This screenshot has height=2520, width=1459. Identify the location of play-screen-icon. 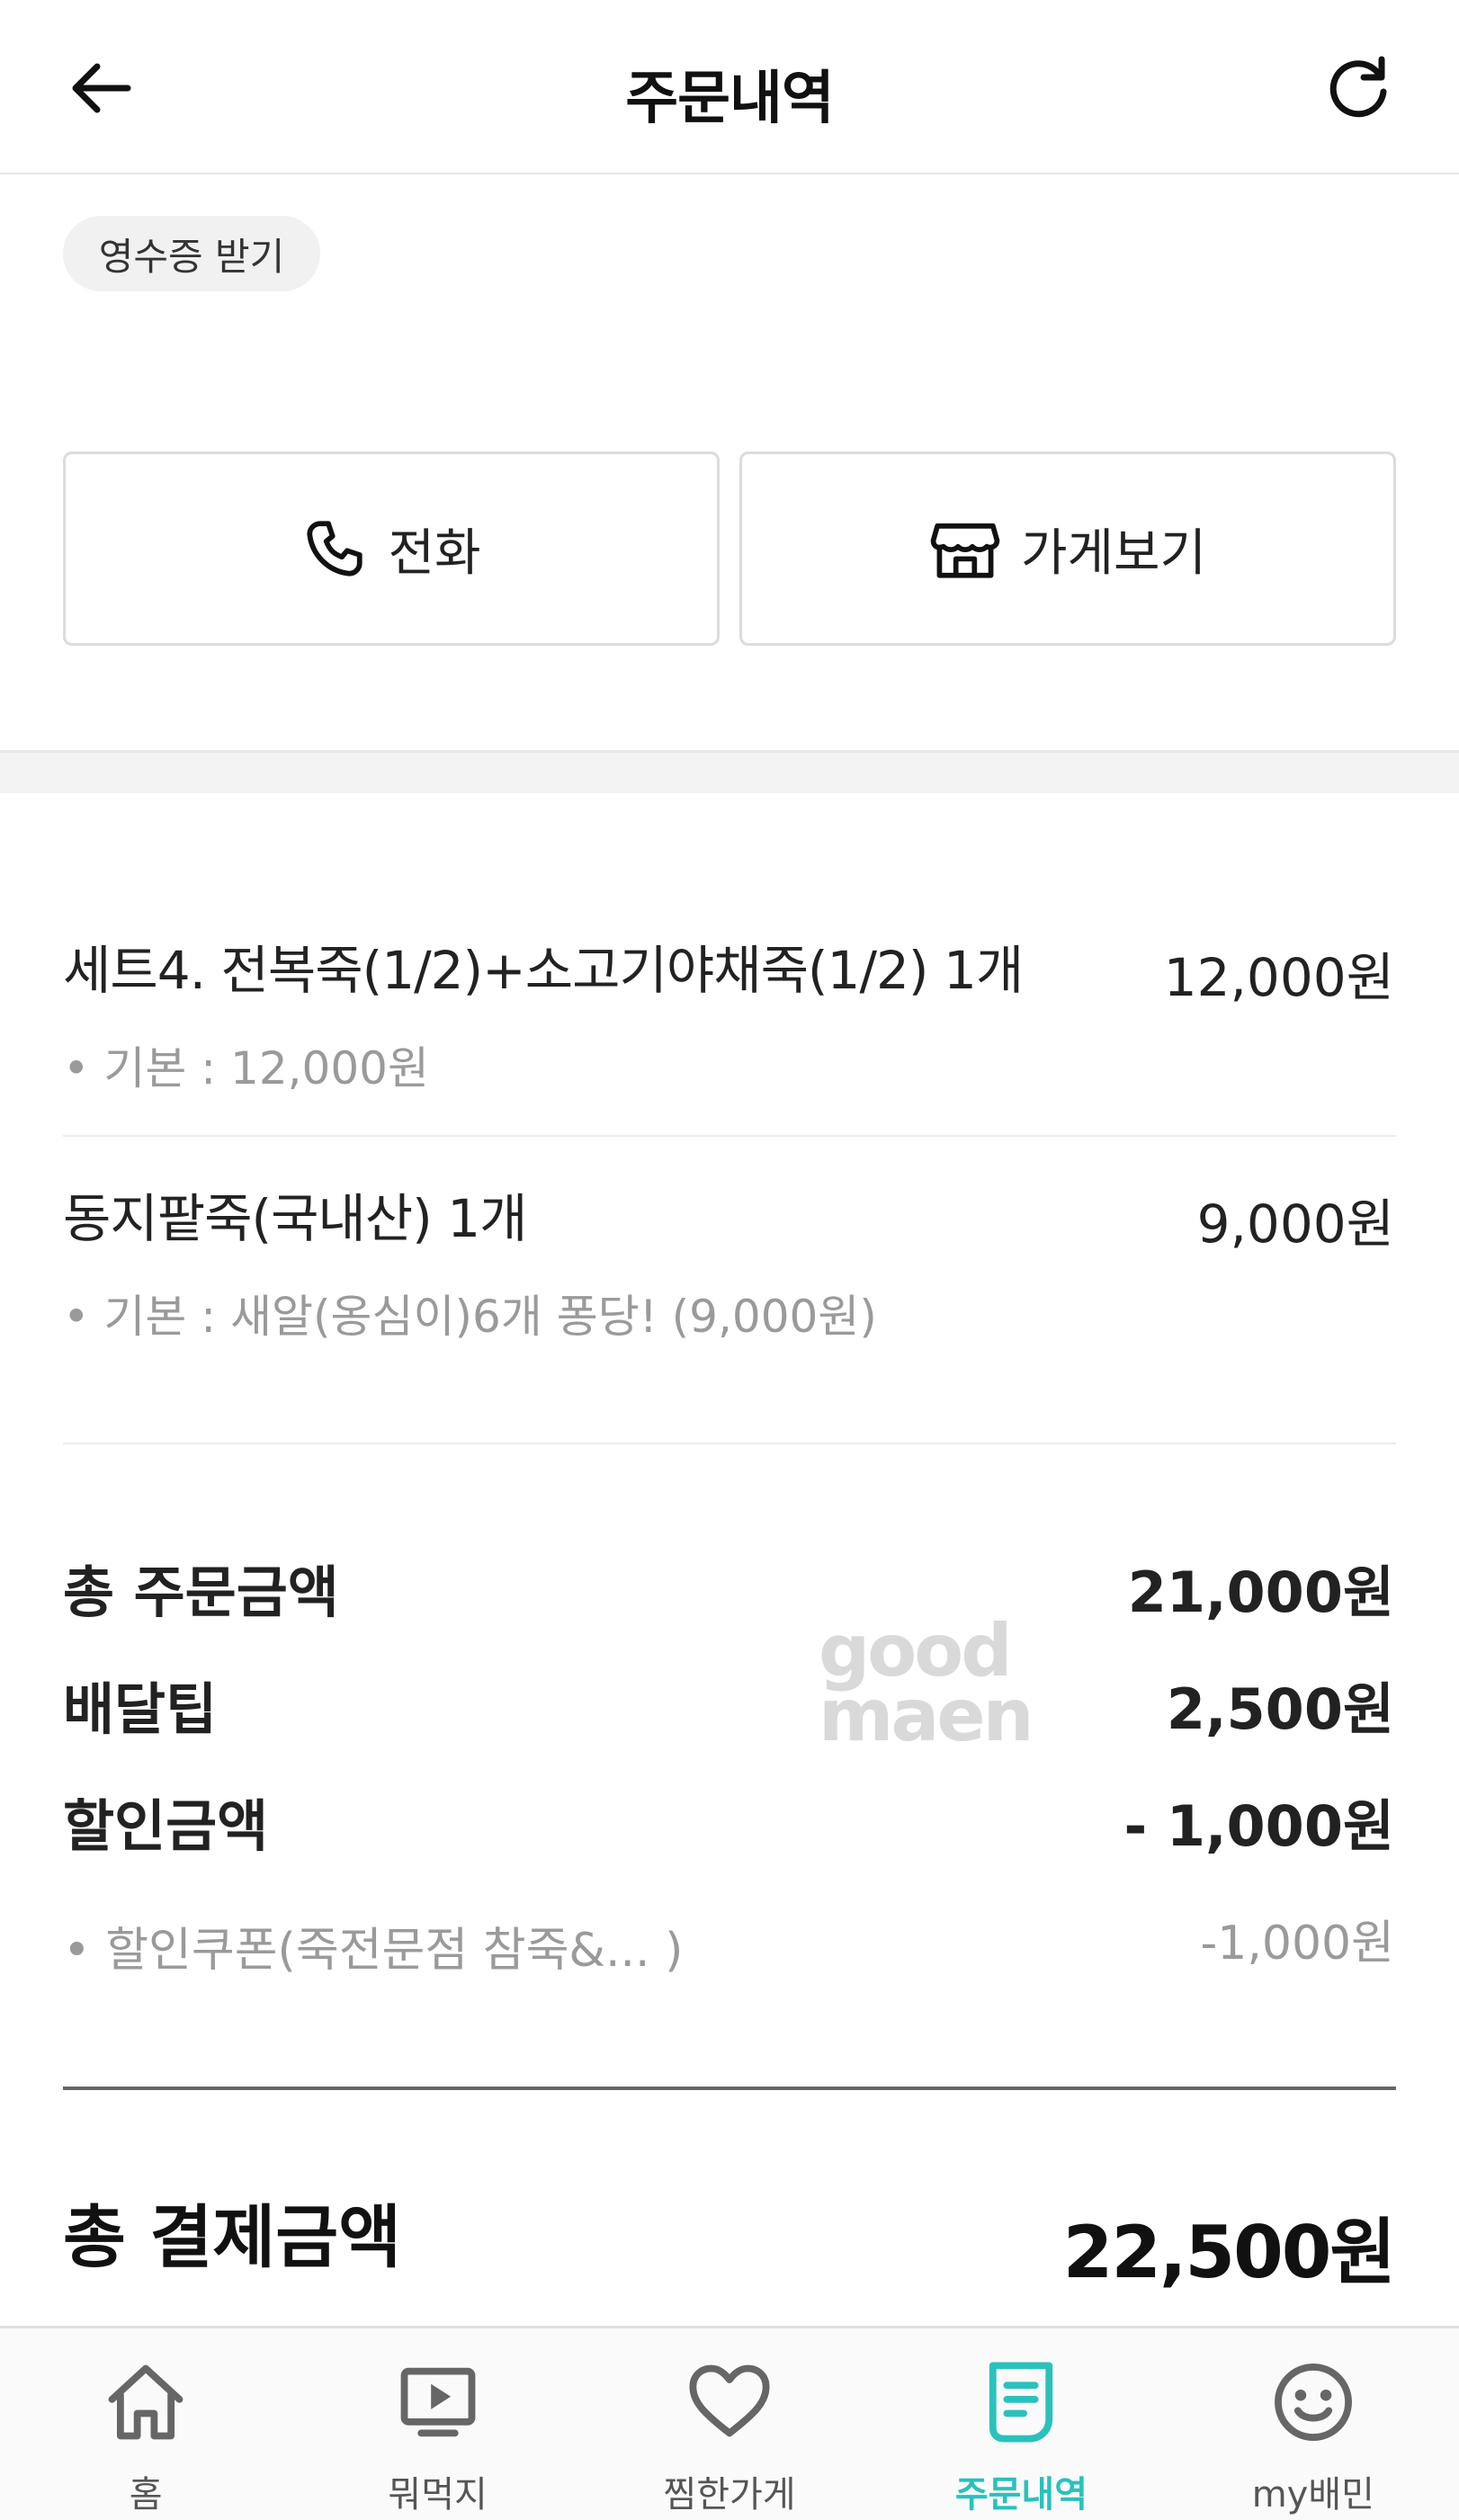
(438, 2402).